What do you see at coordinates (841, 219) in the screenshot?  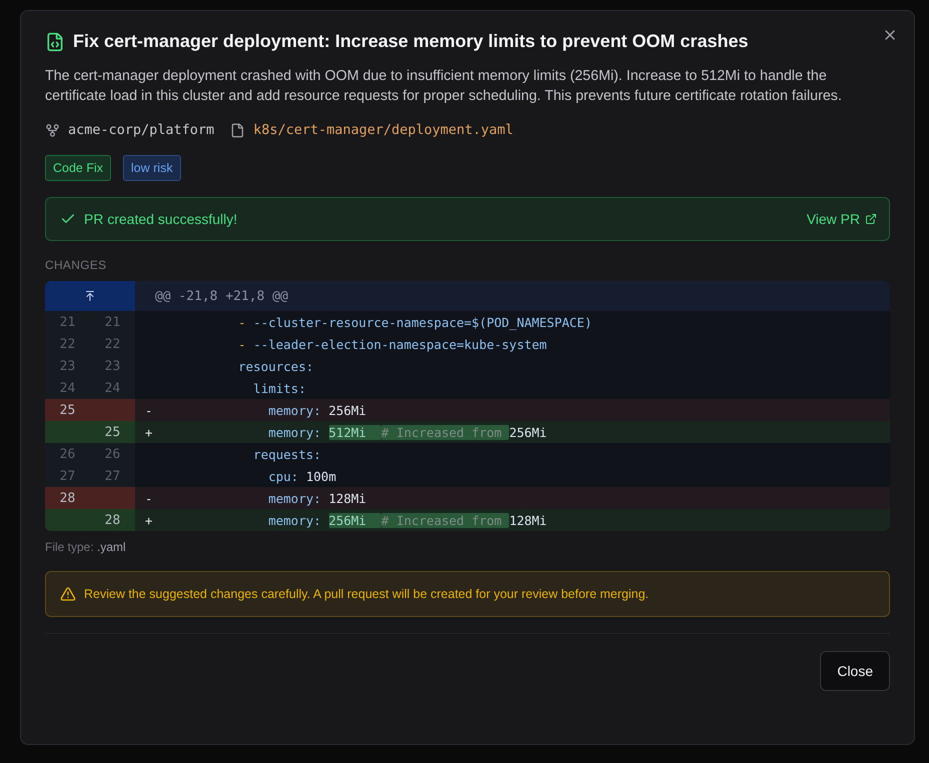 I see `view-pr-link: View PR` at bounding box center [841, 219].